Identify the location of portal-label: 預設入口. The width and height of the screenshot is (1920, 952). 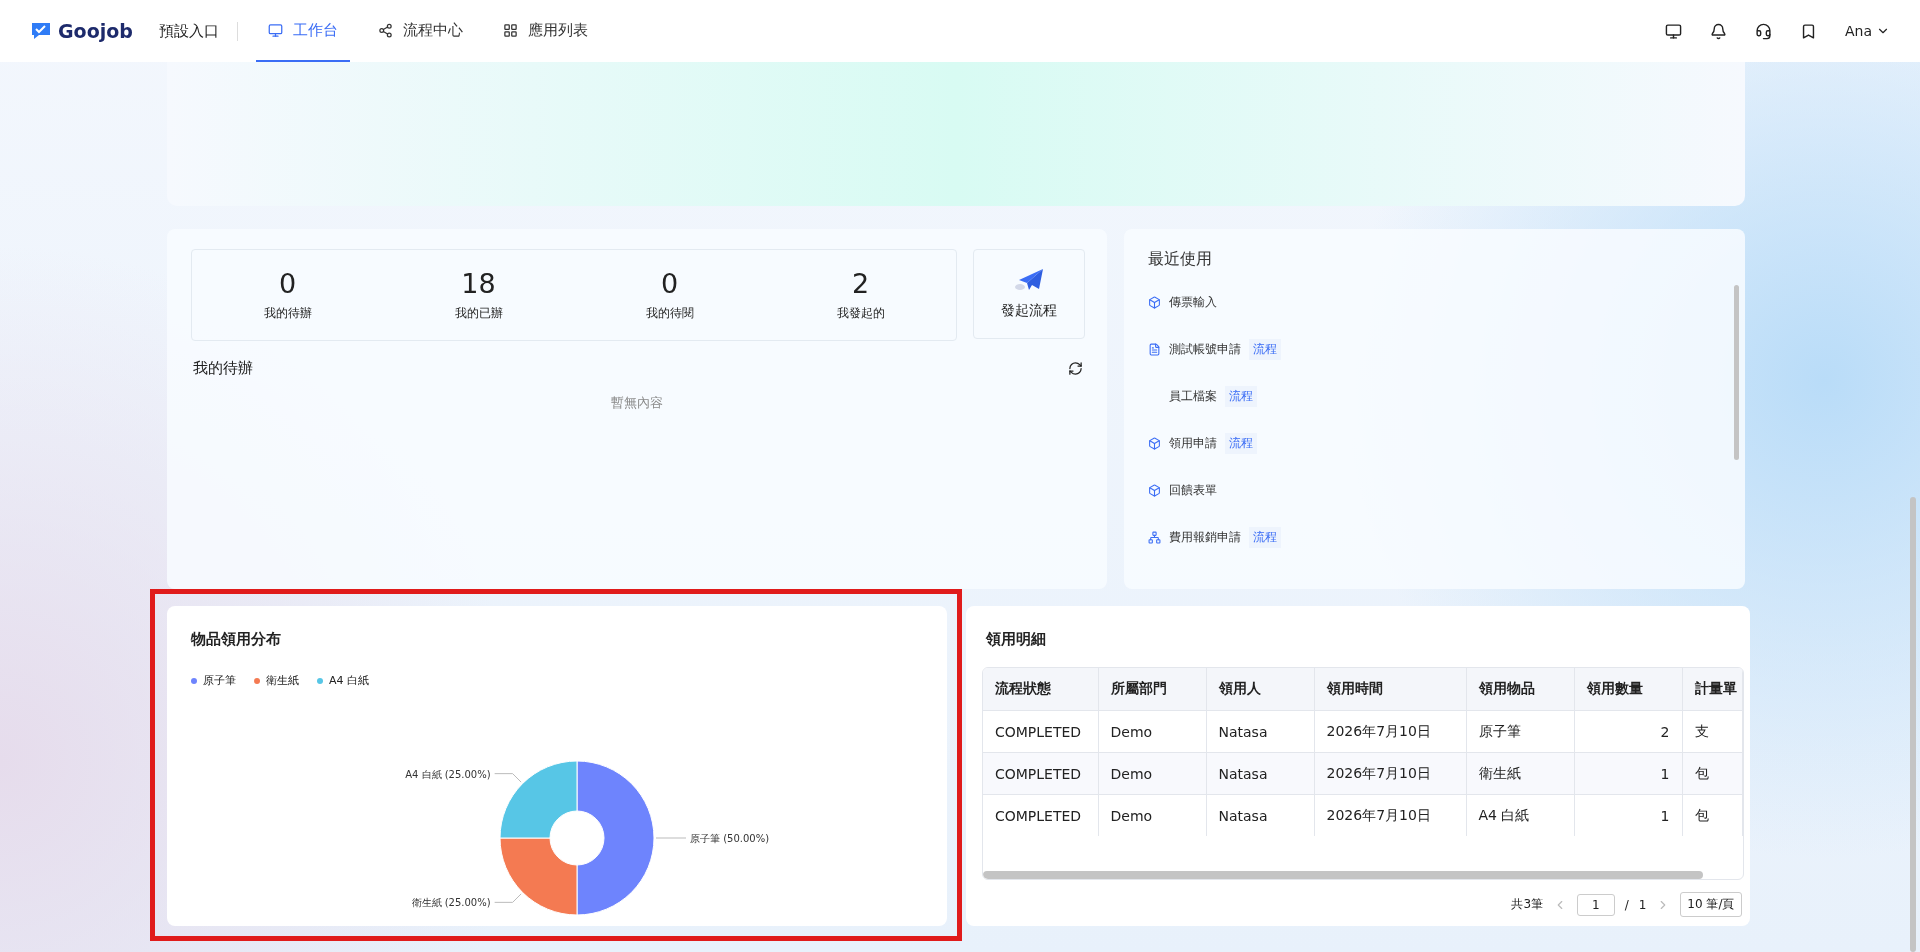
(198, 31).